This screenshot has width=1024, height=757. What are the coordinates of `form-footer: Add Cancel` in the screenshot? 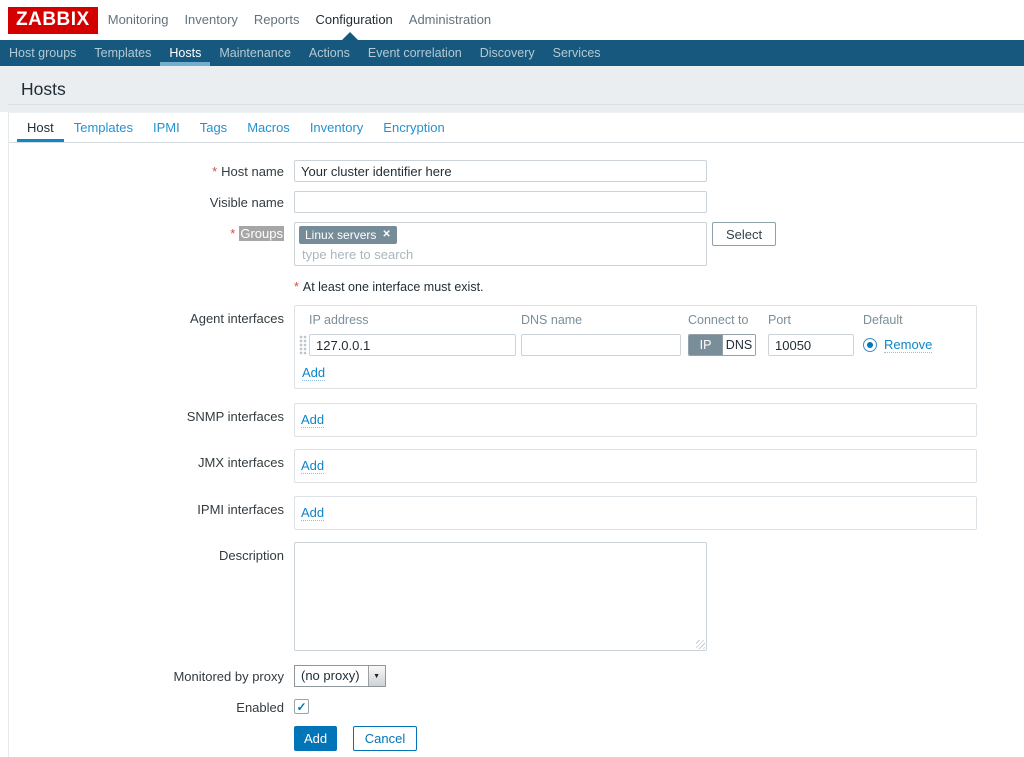 It's located at (516, 738).